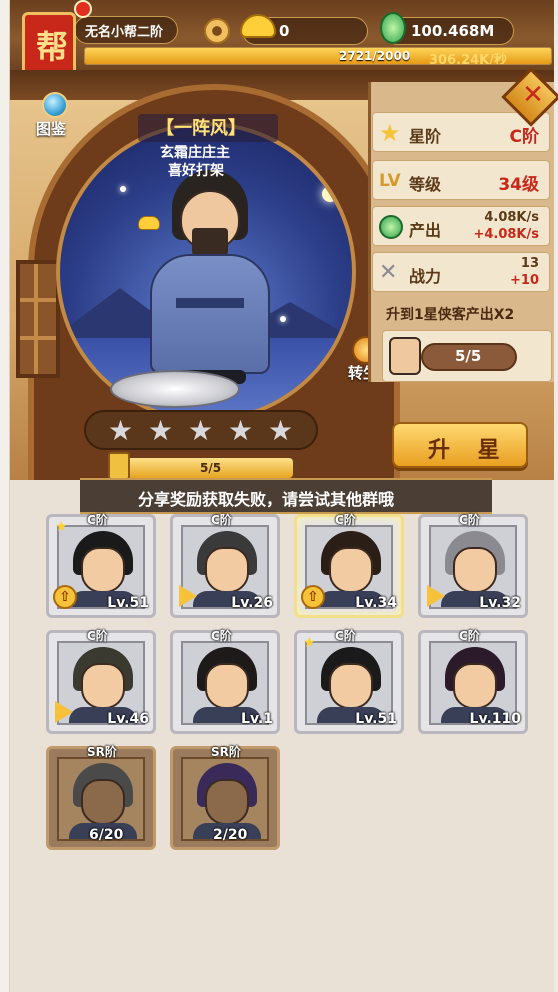  Describe the element at coordinates (375, 56) in the screenshot. I see `xp-text: 2721/2000` at that location.